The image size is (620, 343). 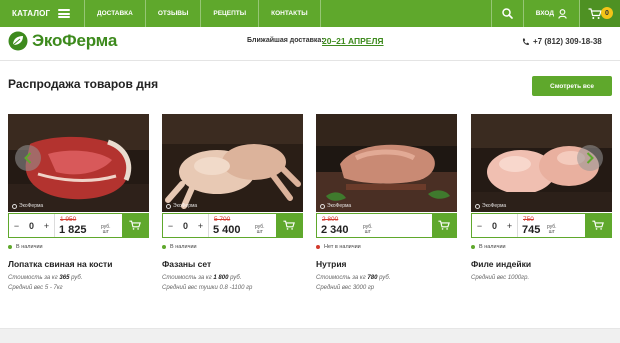 I want to click on nav-link-recipes: РЕЦЕПТЫ, so click(x=230, y=13).